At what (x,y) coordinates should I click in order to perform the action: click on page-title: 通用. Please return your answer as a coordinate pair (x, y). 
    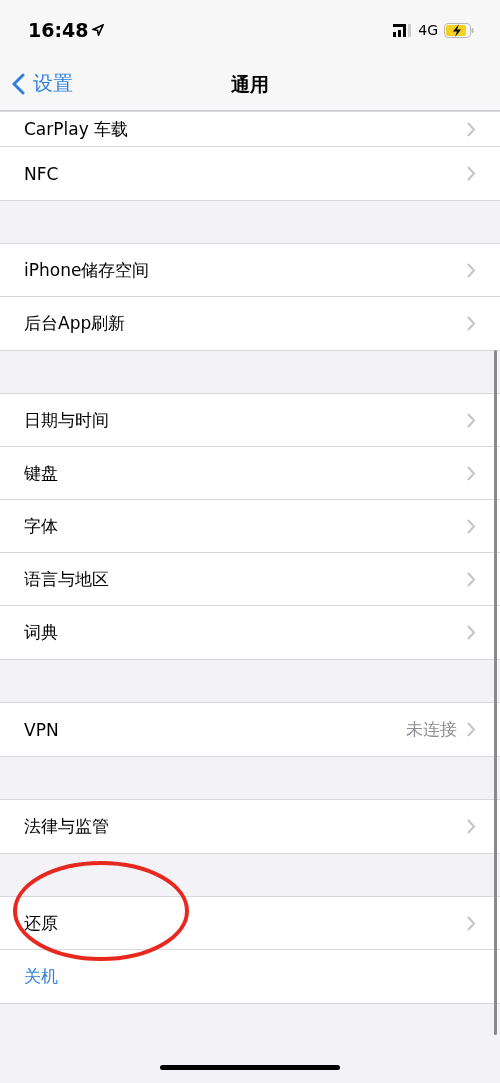
    Looking at the image, I should click on (250, 84).